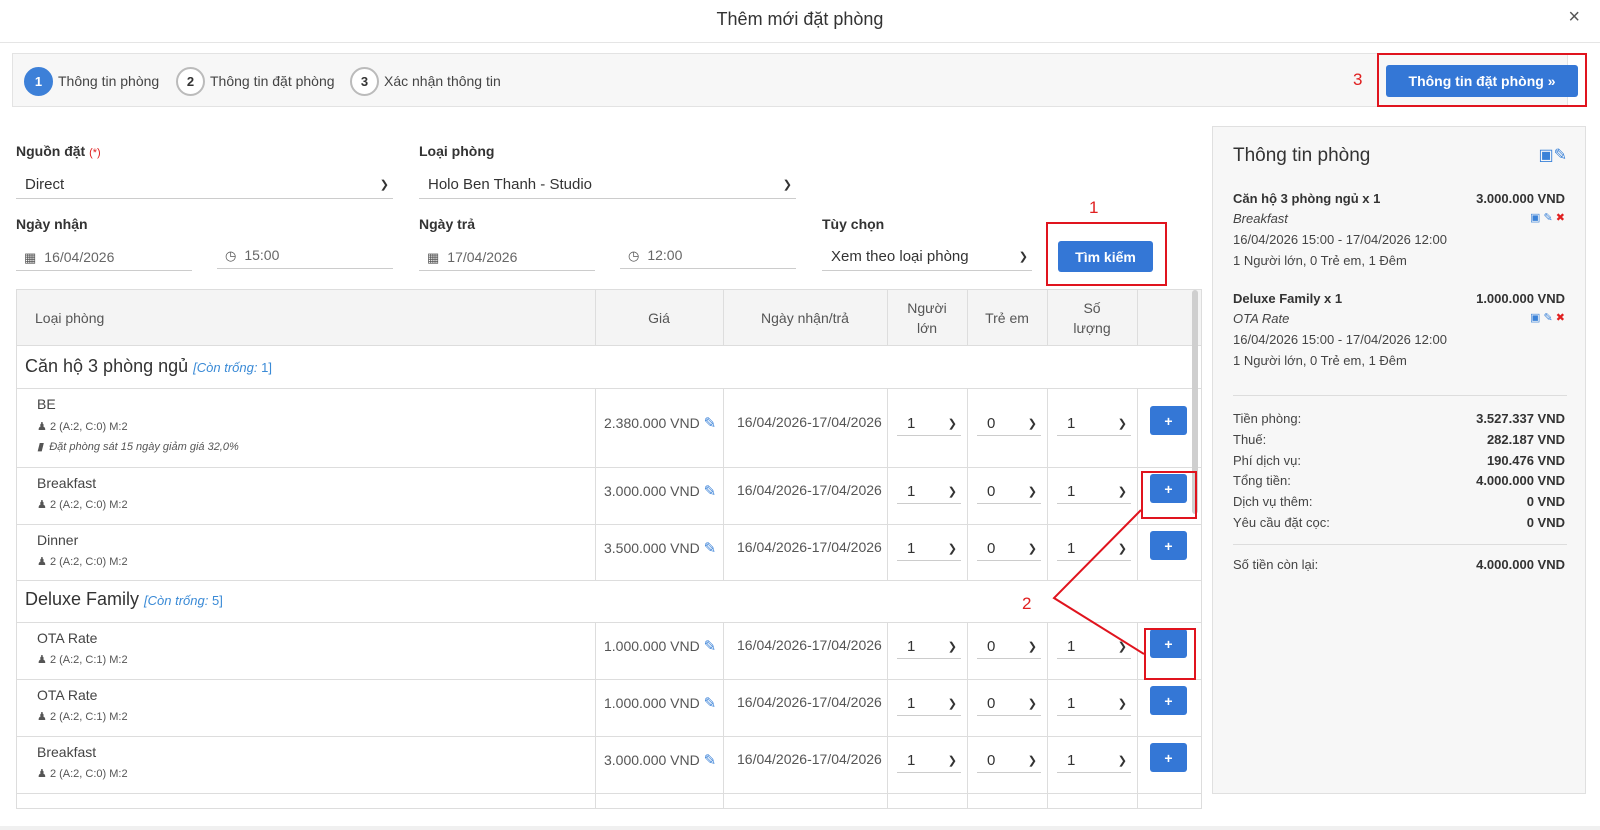  I want to click on promotion: ▮ Đặt phòng sát 15 ngày giảm giá 32,0%, so click(138, 446).